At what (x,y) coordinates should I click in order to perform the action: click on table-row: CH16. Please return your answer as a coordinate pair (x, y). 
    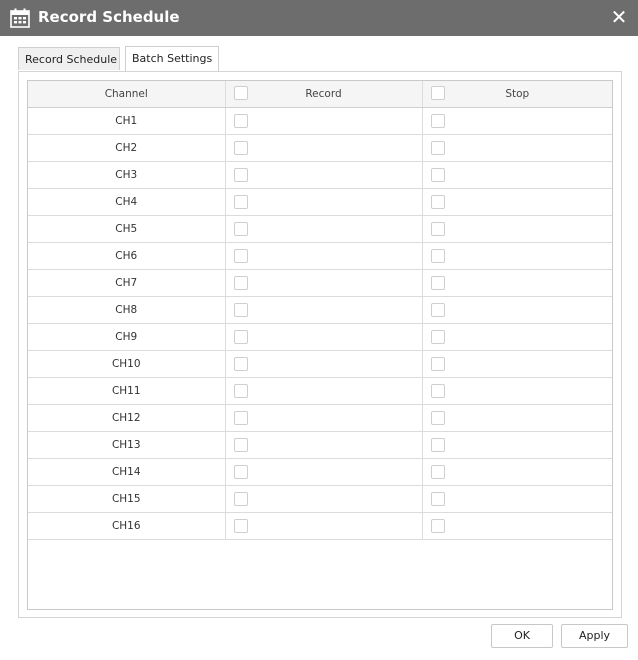
    Looking at the image, I should click on (320, 526).